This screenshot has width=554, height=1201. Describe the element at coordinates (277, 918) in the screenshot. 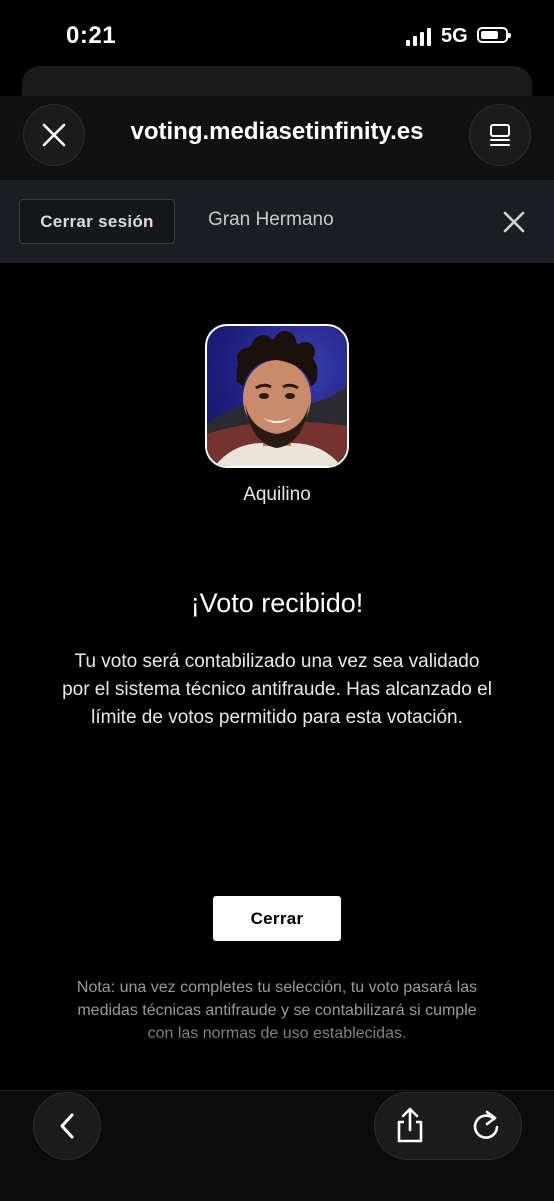

I see `close-button: Cerrar` at that location.